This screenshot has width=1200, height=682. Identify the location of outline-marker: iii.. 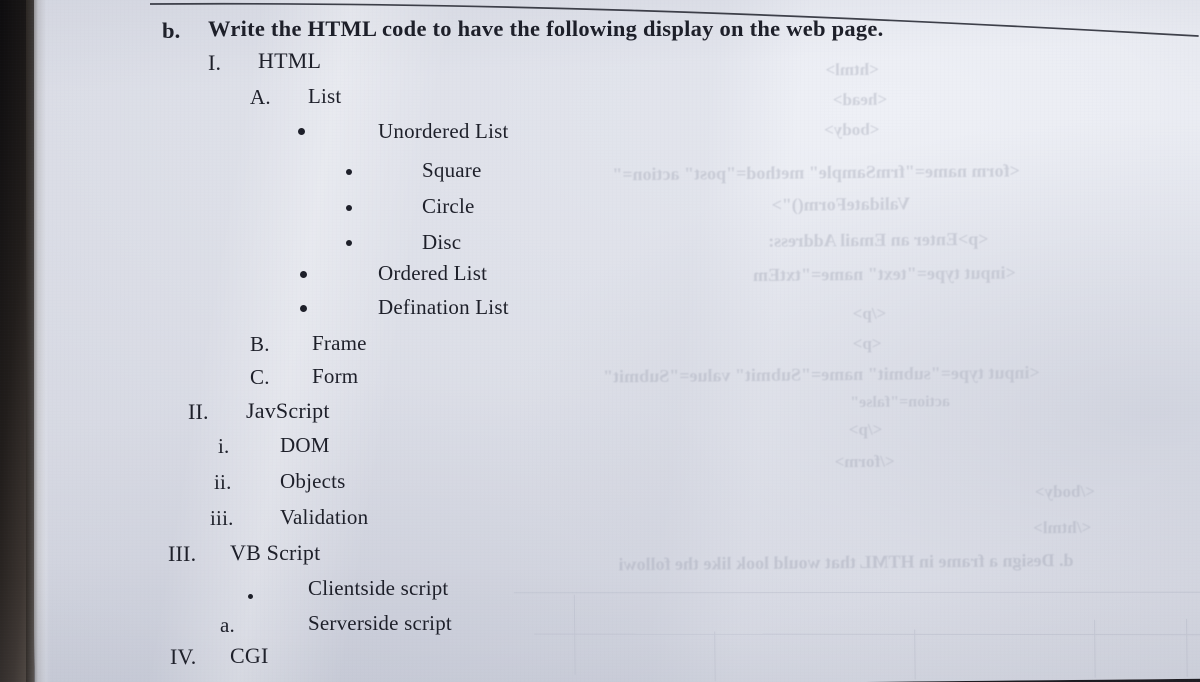
(222, 518).